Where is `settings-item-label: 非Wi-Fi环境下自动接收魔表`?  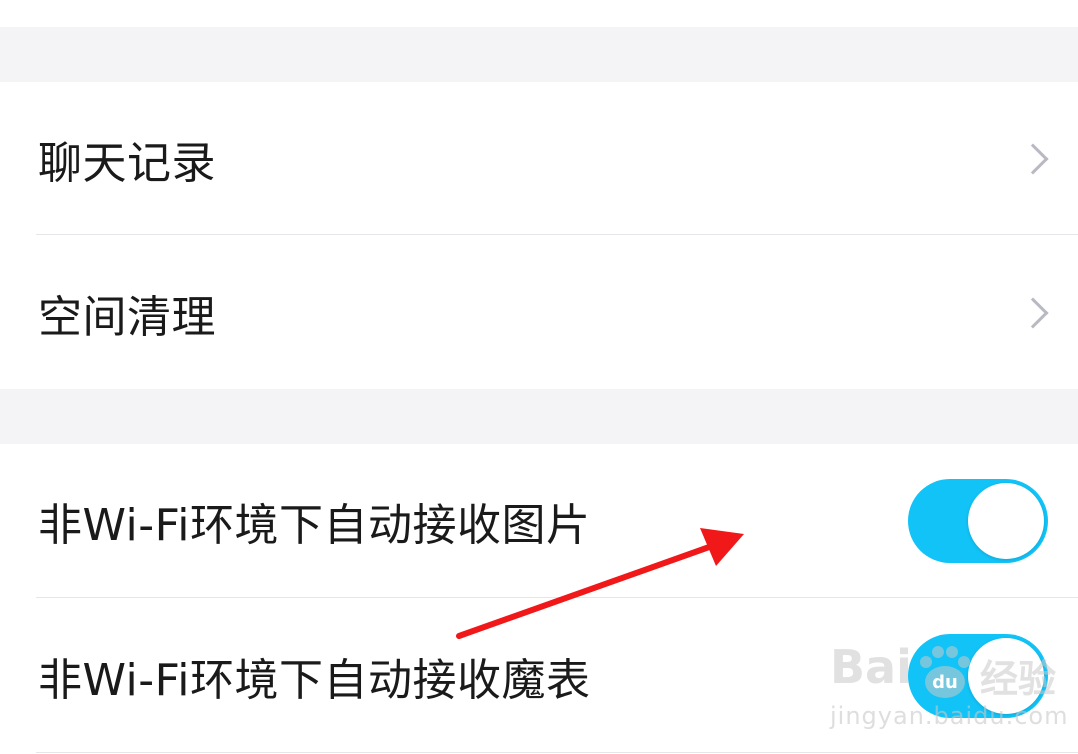 settings-item-label: 非Wi-Fi环境下自动接收魔表 is located at coordinates (314, 680).